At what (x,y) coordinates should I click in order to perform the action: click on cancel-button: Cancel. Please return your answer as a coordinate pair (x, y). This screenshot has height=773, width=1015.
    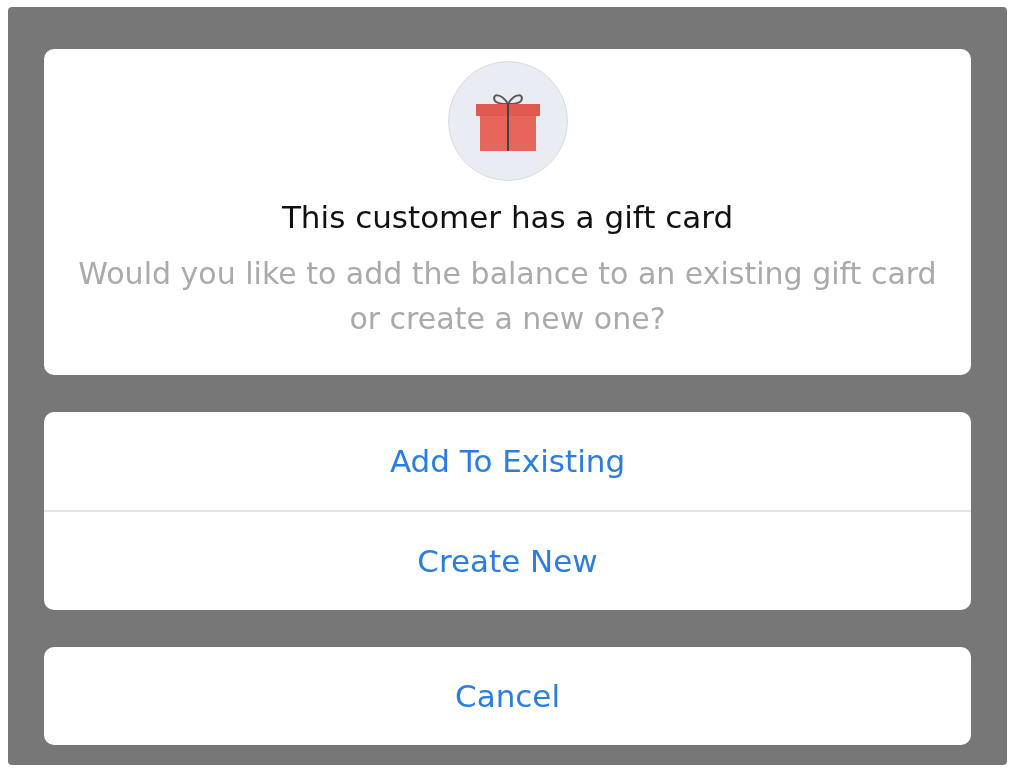
    Looking at the image, I should click on (507, 696).